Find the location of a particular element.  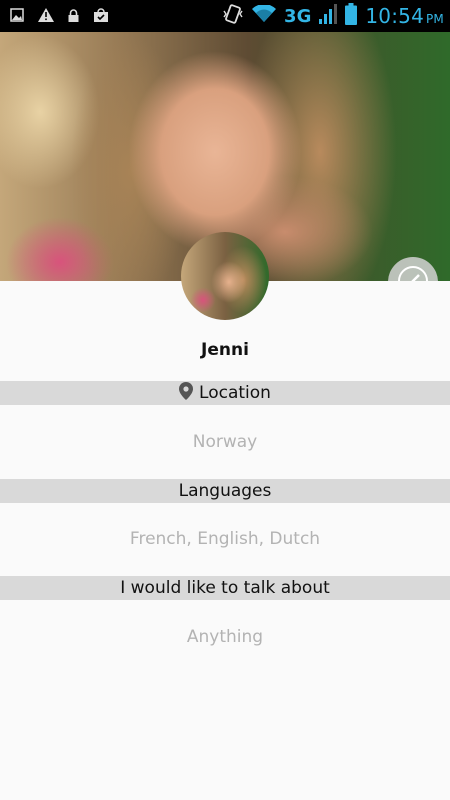

edit-cover-button is located at coordinates (413, 269).